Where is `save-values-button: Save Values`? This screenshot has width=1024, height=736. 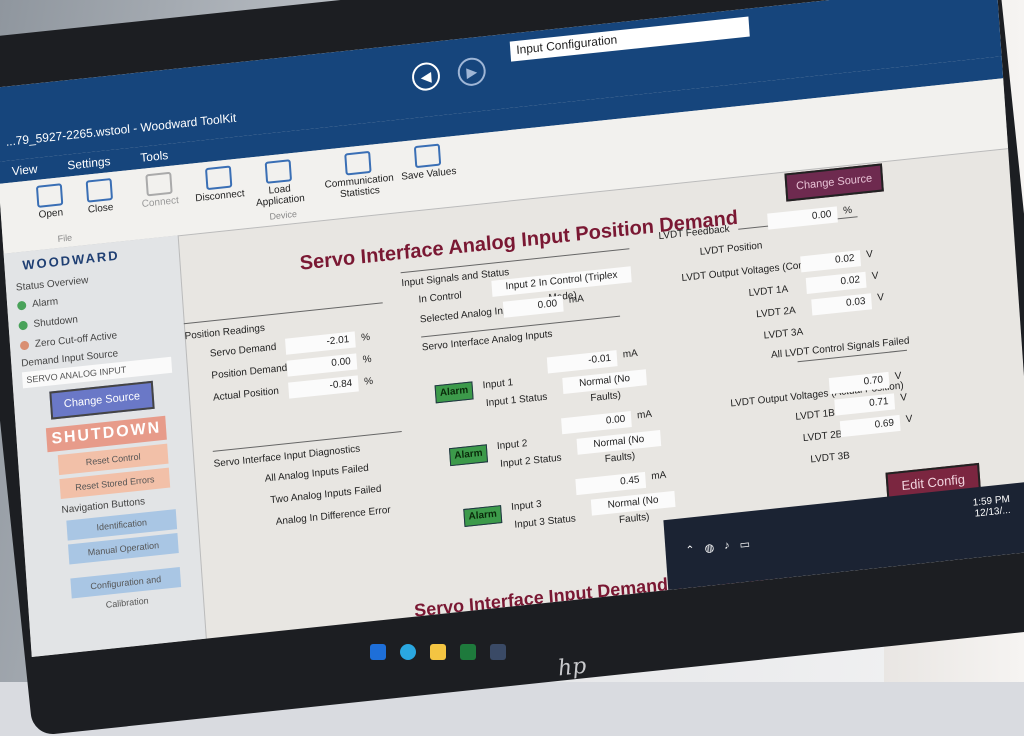 save-values-button: Save Values is located at coordinates (428, 162).